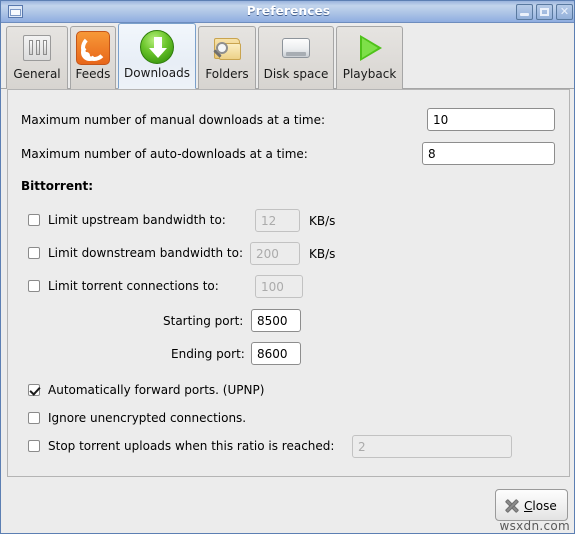 Image resolution: width=575 pixels, height=534 pixels. I want to click on site-watermark: wsxdn.com, so click(534, 526).